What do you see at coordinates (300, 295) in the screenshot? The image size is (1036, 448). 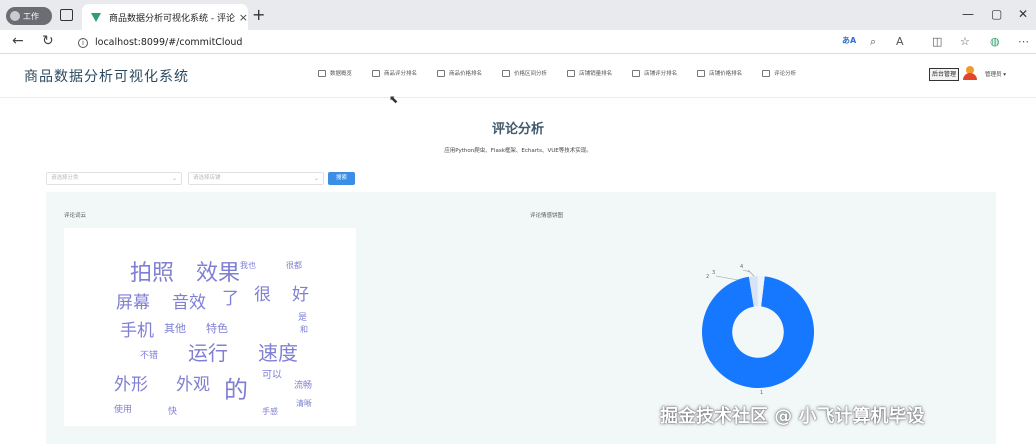 I see `wordcloud-word: 好` at bounding box center [300, 295].